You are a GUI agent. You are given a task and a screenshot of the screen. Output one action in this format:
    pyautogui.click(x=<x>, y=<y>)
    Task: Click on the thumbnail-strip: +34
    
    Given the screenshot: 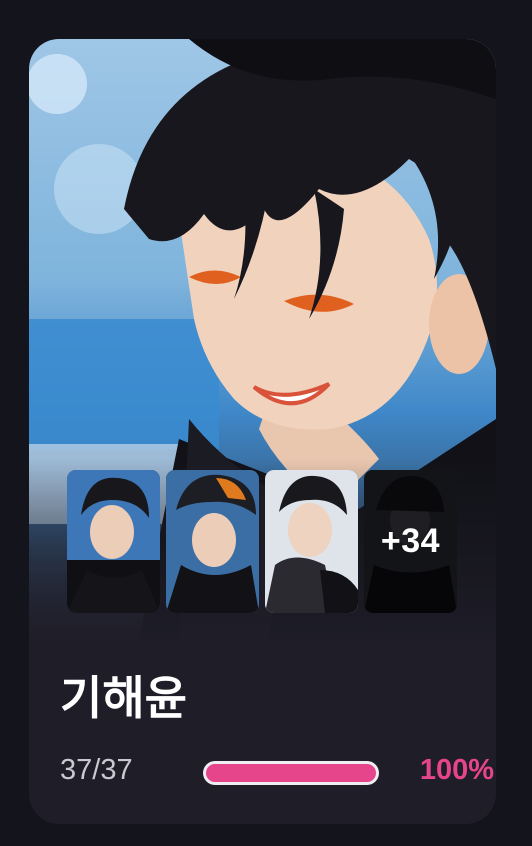 What is the action you would take?
    pyautogui.click(x=262, y=541)
    